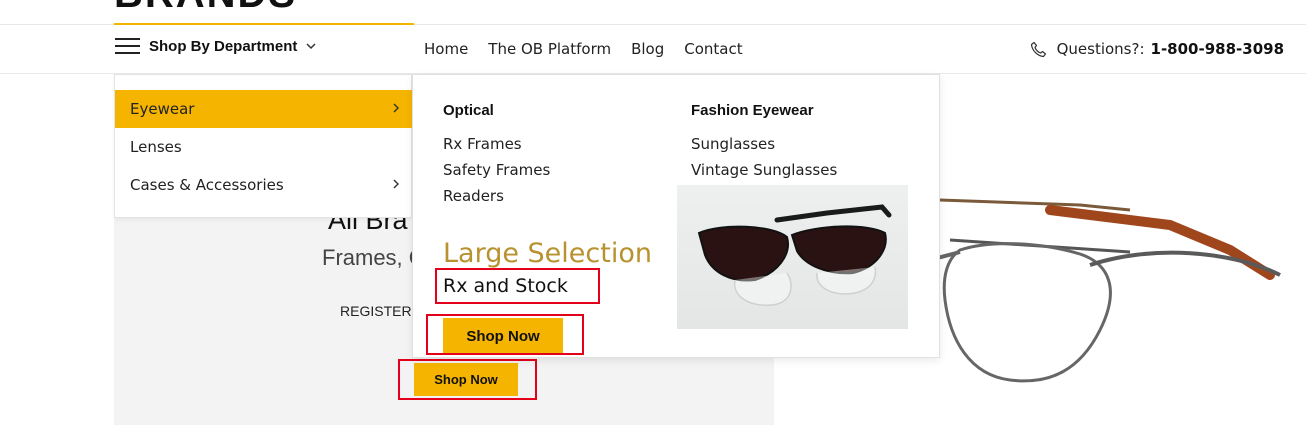  Describe the element at coordinates (517, 286) in the screenshot. I see `highlight-box-rx-stock` at that location.